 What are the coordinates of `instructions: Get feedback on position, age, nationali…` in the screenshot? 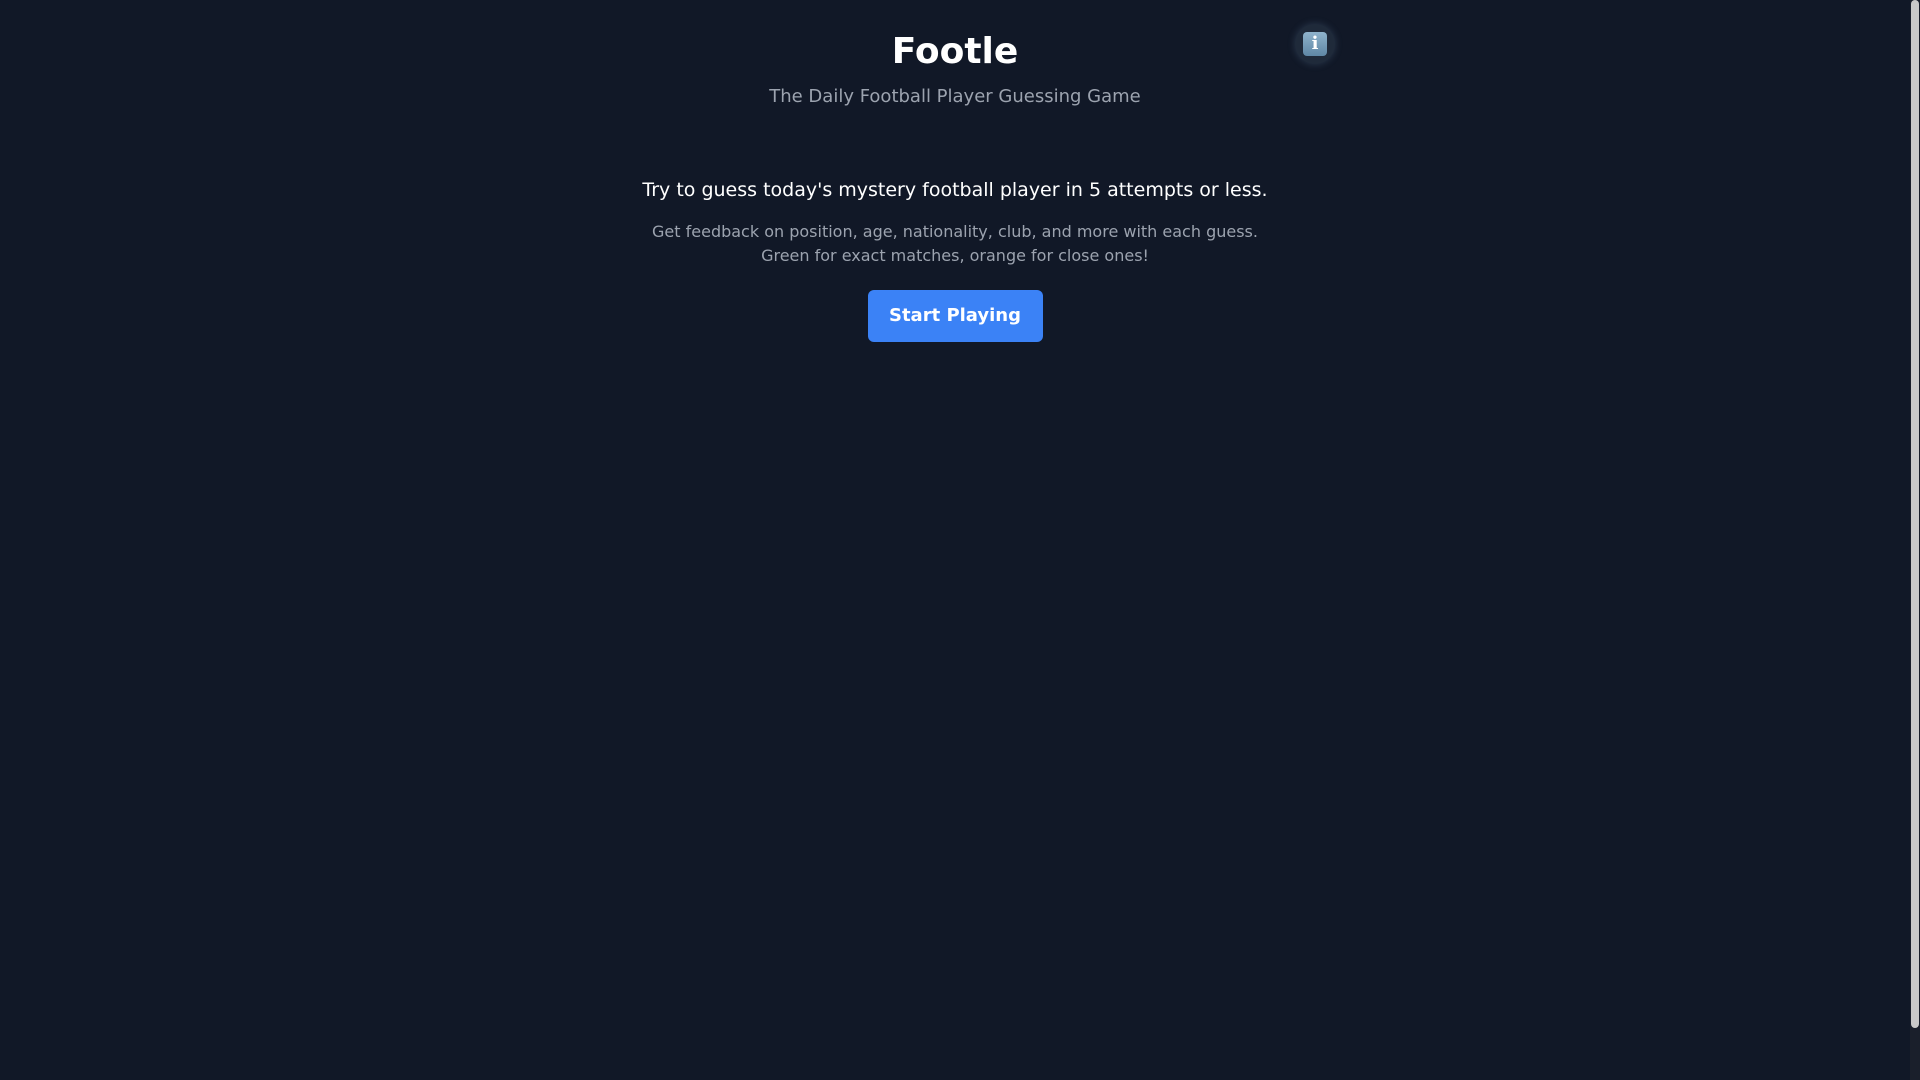 It's located at (955, 244).